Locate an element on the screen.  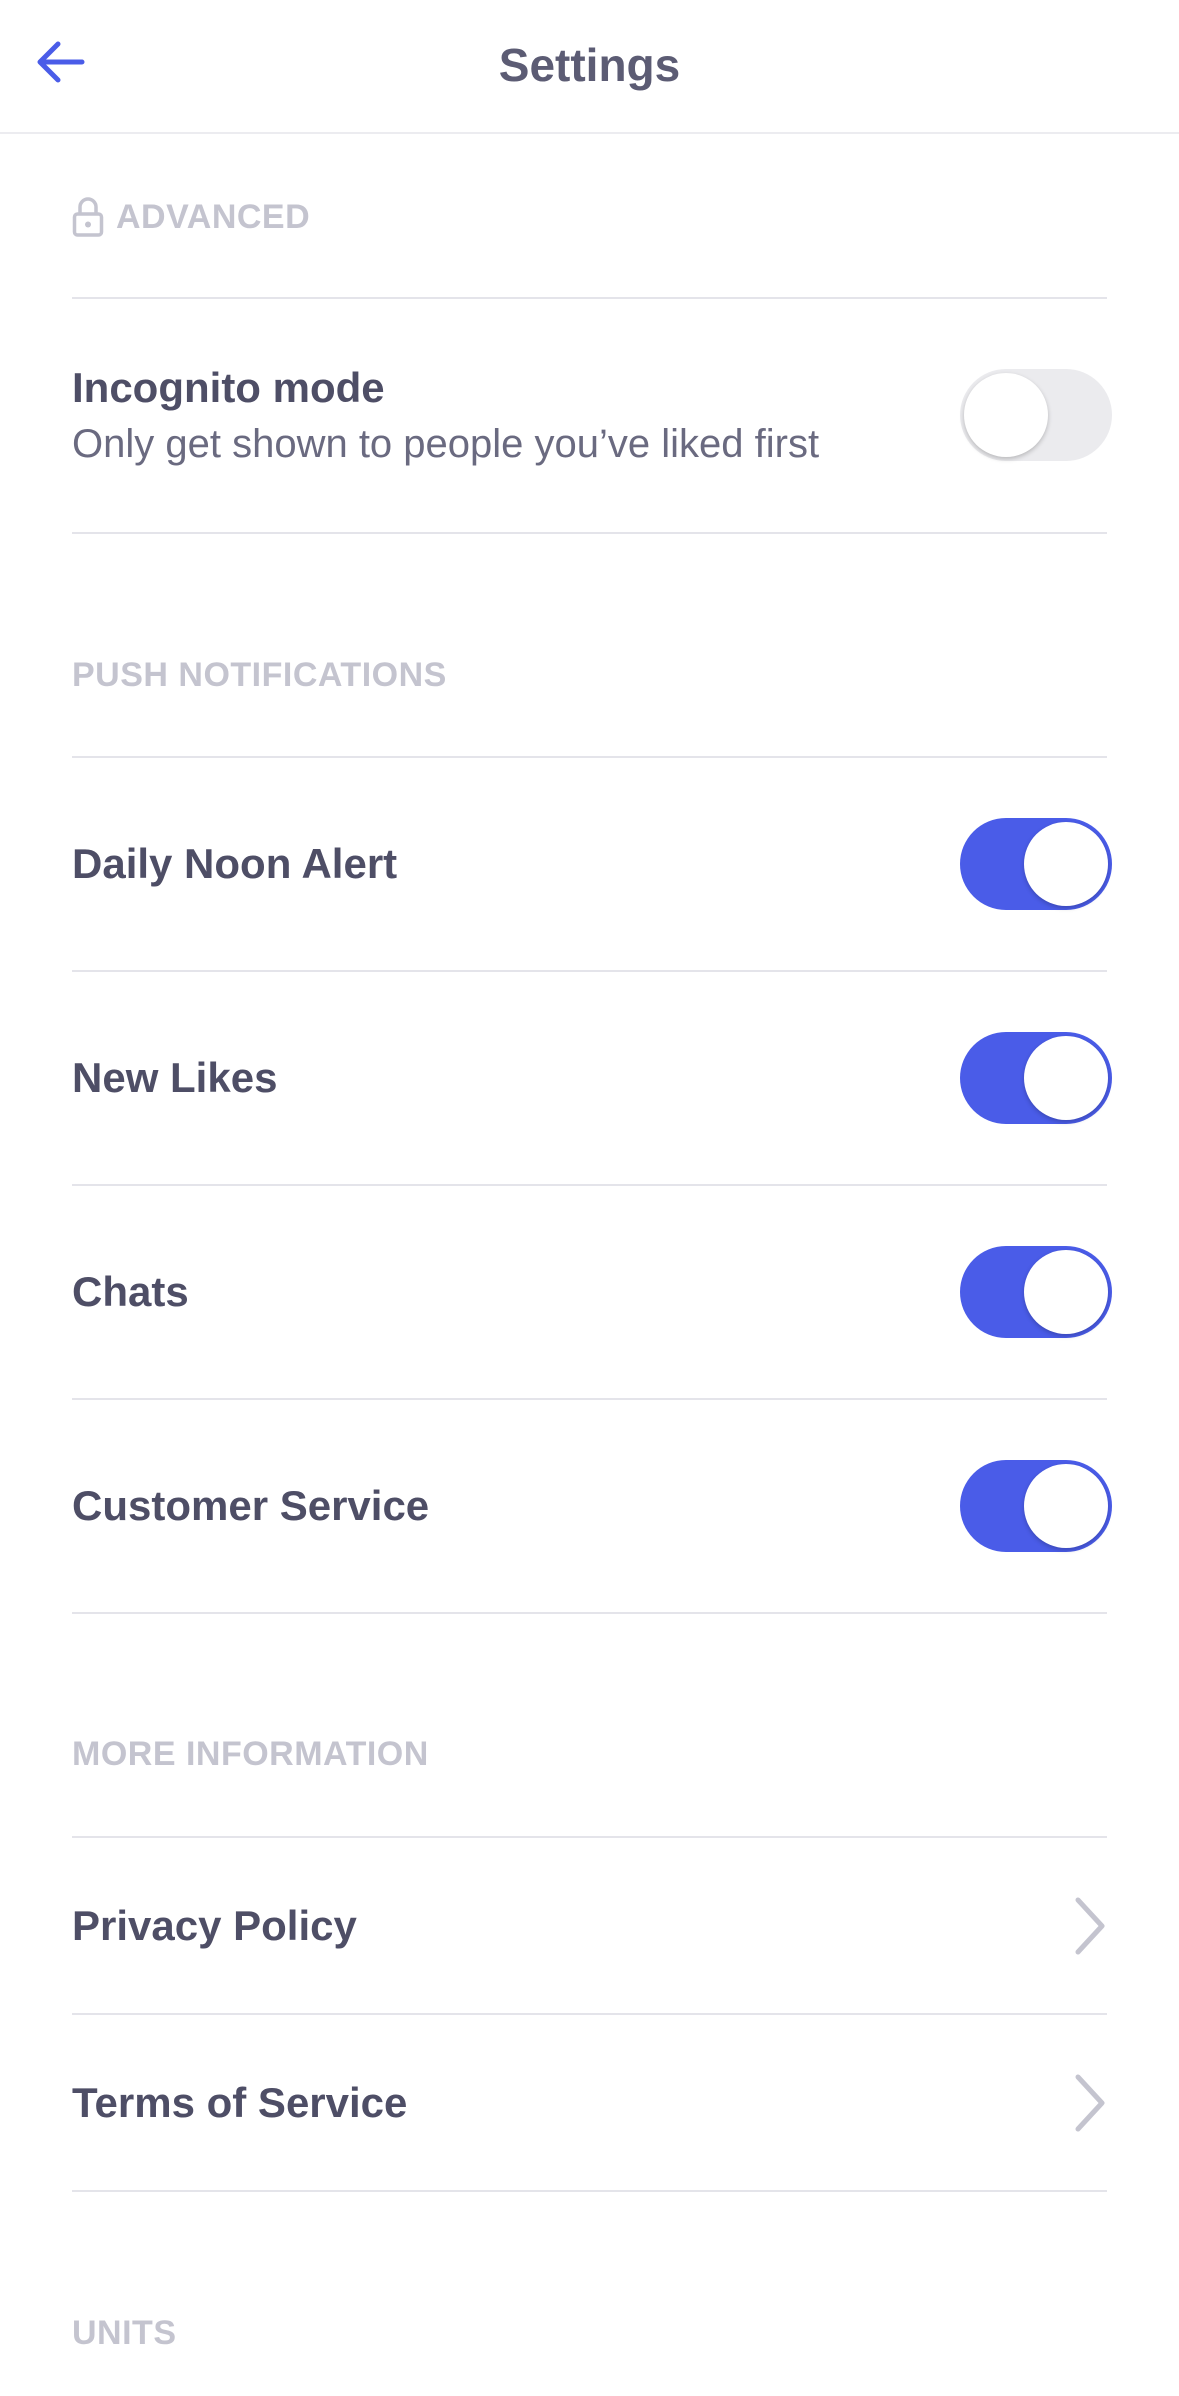
header-bar: Settings is located at coordinates (589, 67).